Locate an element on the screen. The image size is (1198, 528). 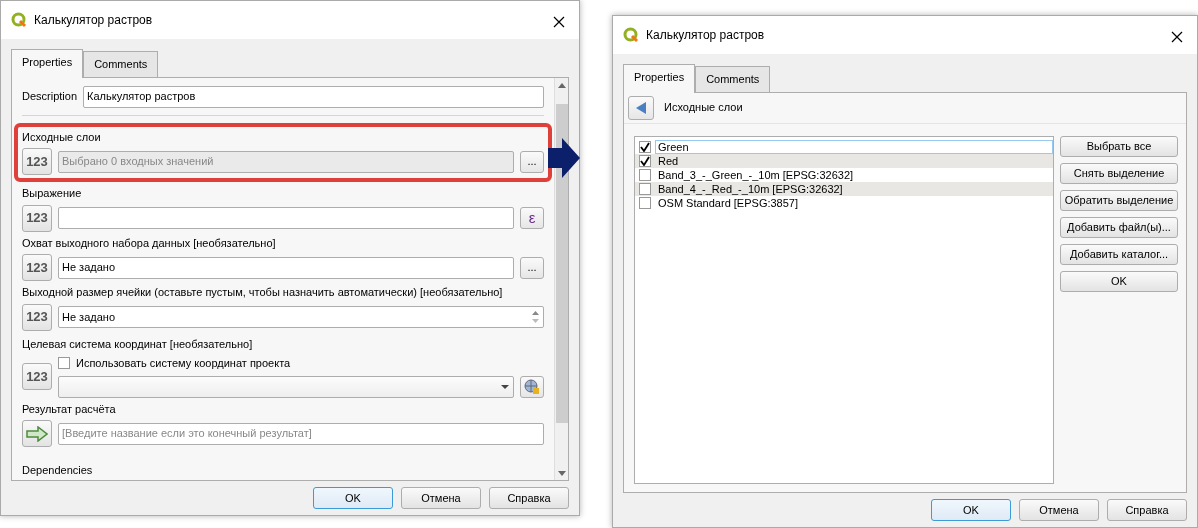
panel-heading: Исходные слои is located at coordinates (703, 108).